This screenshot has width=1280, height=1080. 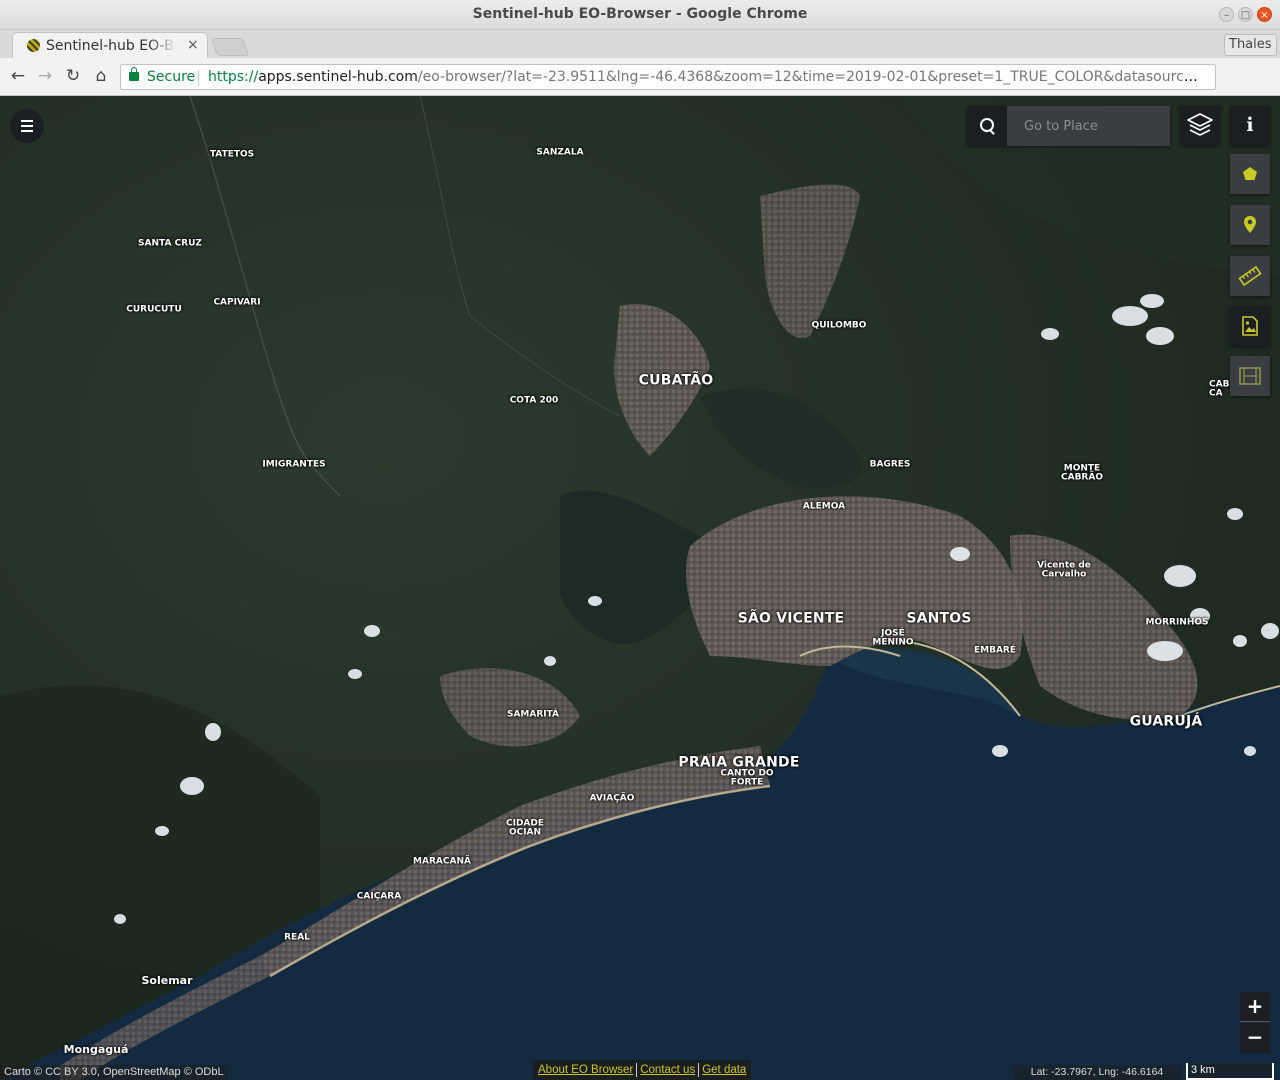 What do you see at coordinates (676, 380) in the screenshot?
I see `place-label-cubatao: CUBATÃO` at bounding box center [676, 380].